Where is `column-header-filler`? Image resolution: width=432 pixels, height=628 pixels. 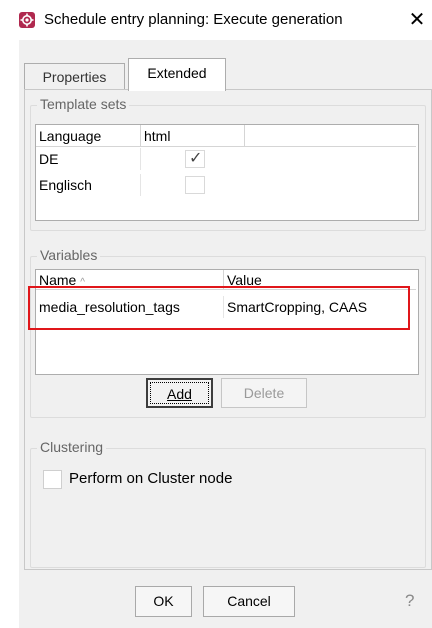 column-header-filler is located at coordinates (330, 136).